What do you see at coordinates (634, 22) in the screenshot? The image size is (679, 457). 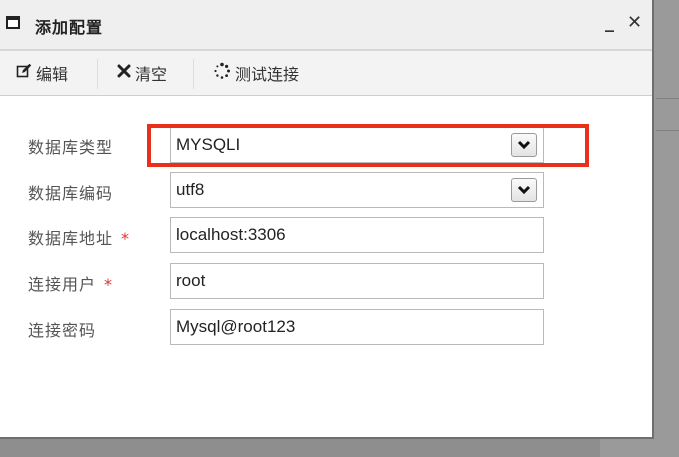 I see `close-button: ✕` at bounding box center [634, 22].